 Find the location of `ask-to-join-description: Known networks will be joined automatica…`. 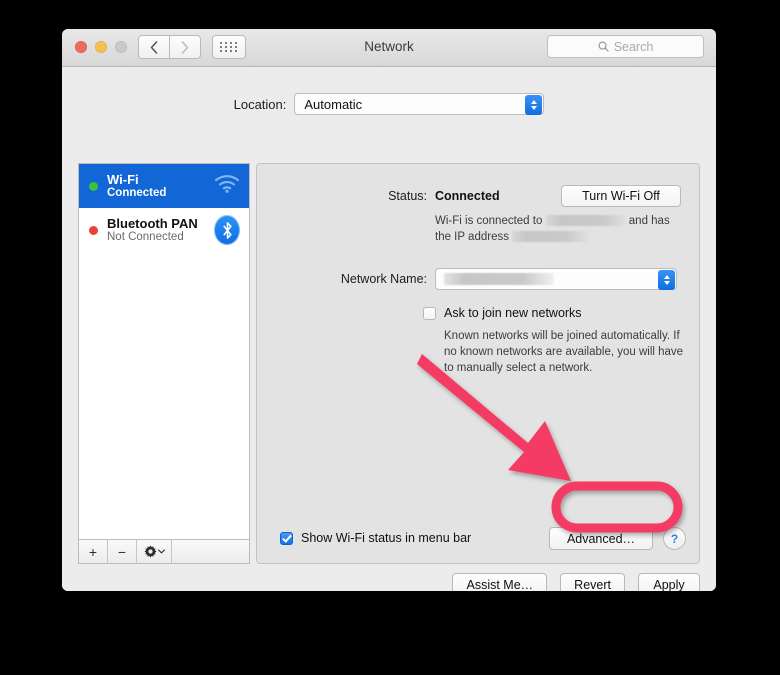

ask-to-join-description: Known networks will be joined automatica… is located at coordinates (564, 352).